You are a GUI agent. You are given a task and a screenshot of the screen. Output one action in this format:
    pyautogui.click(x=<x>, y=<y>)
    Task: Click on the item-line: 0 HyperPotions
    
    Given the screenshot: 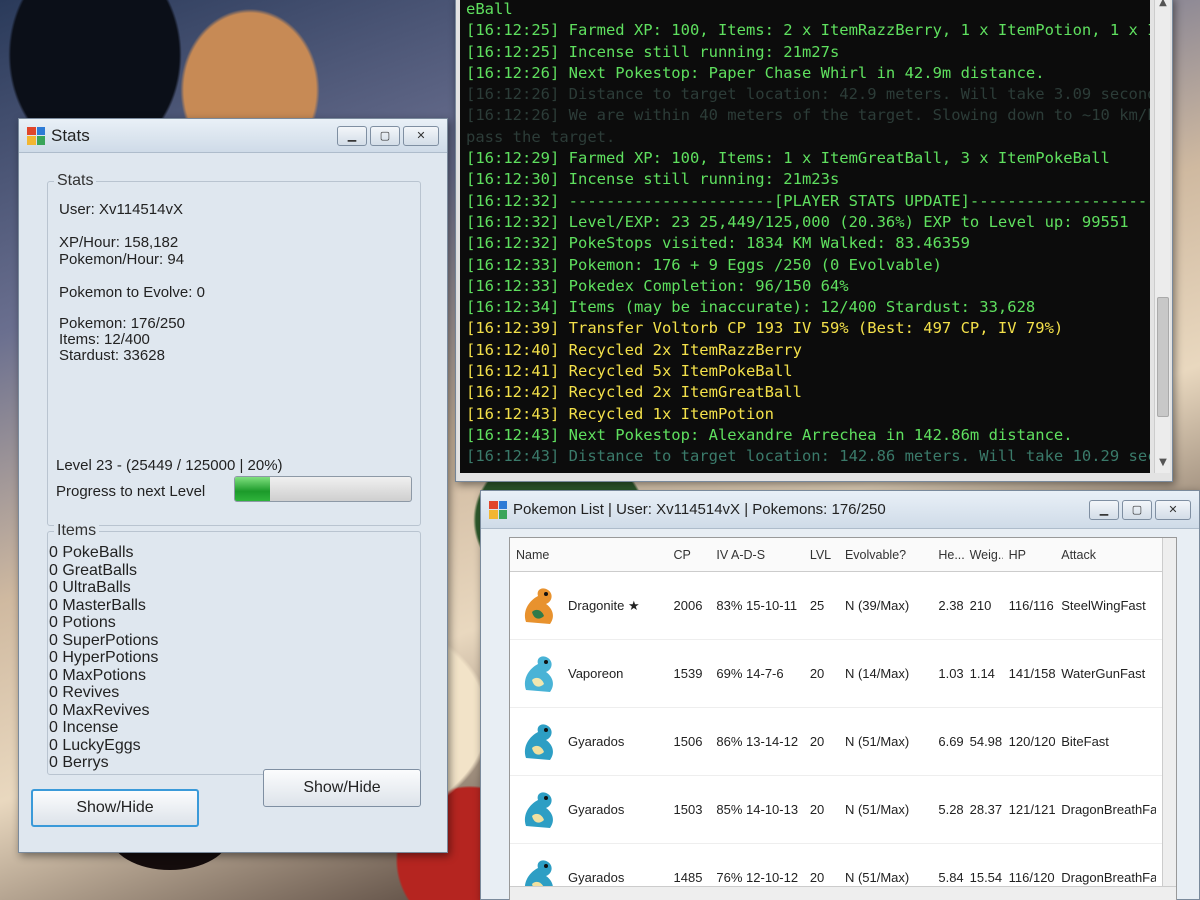 What is the action you would take?
    pyautogui.click(x=104, y=657)
    